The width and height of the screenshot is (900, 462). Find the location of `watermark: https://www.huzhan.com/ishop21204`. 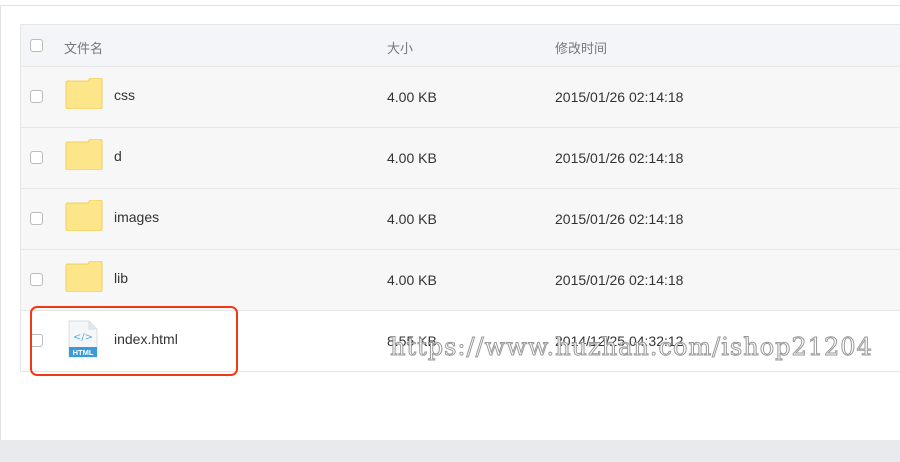

watermark: https://www.huzhan.com/ishop21204 is located at coordinates (631, 347).